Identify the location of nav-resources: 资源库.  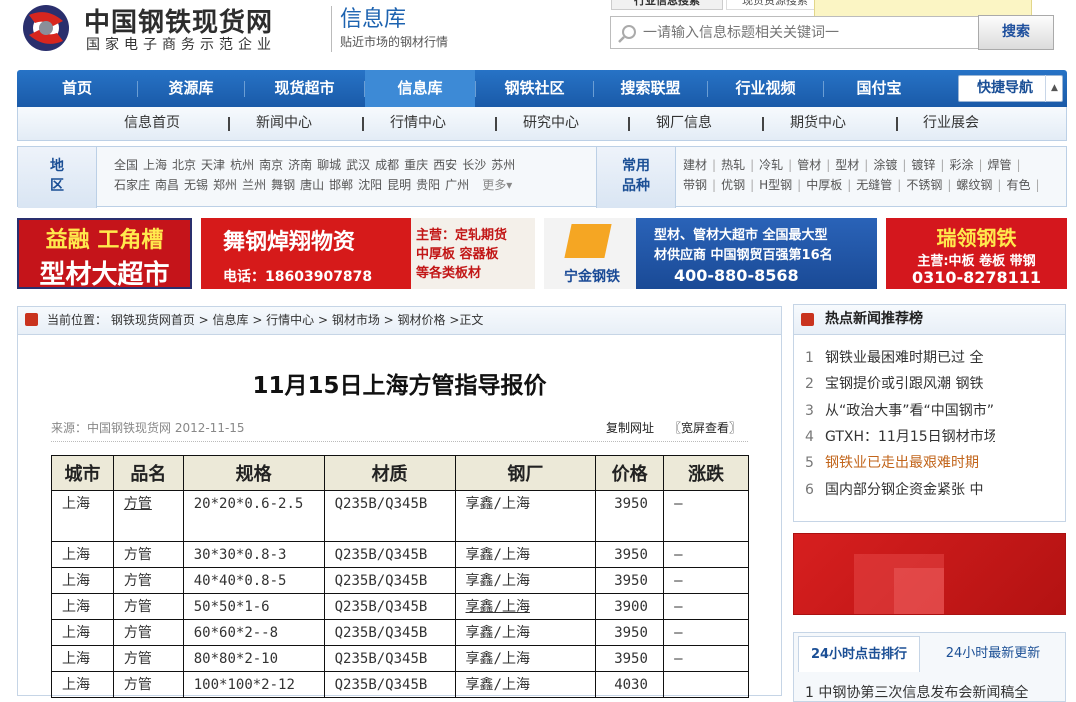
(191, 88).